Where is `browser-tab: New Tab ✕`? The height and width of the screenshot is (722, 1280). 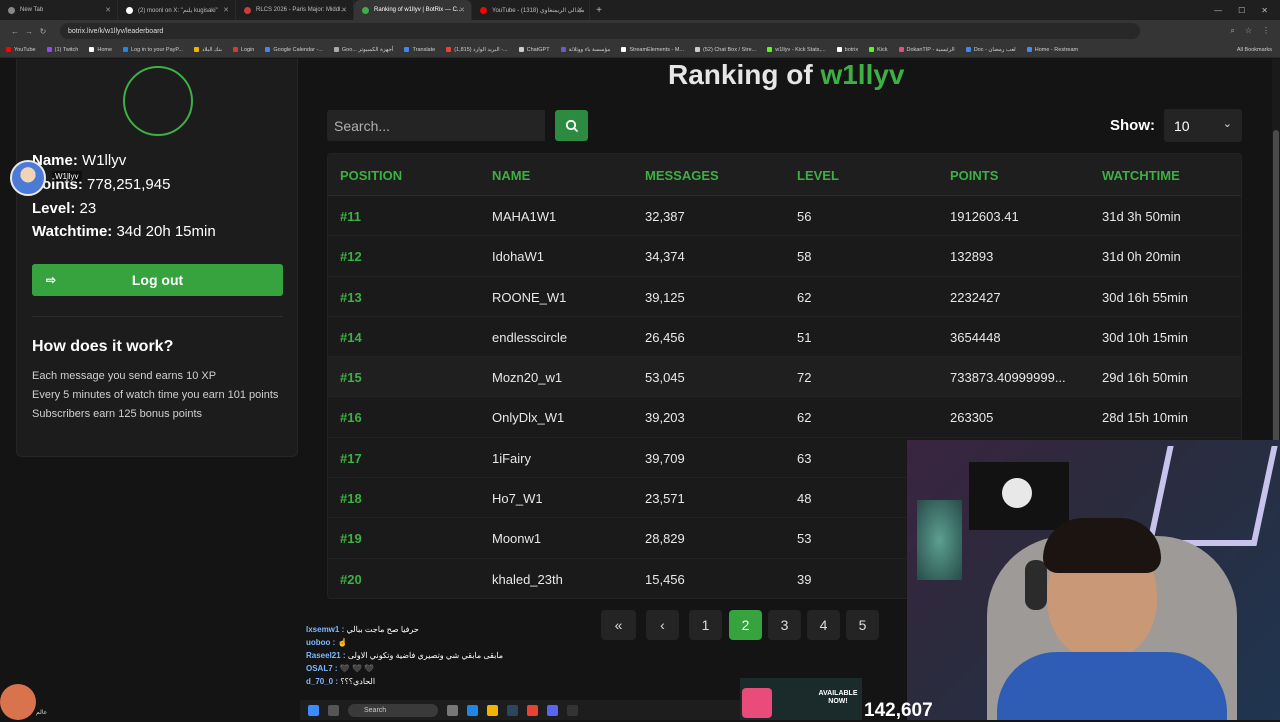 browser-tab: New Tab ✕ is located at coordinates (59, 10).